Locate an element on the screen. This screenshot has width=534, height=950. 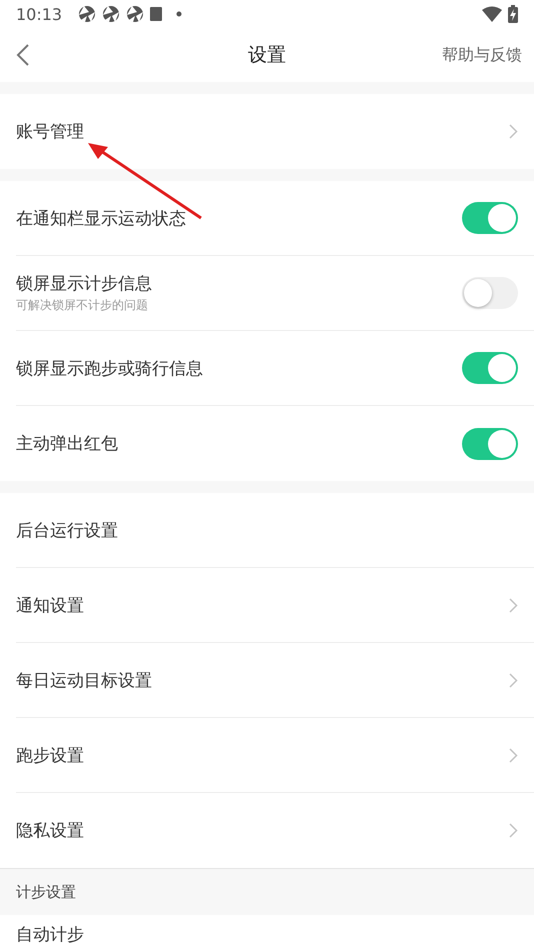
row-label: 主动弹出红包 is located at coordinates (67, 444).